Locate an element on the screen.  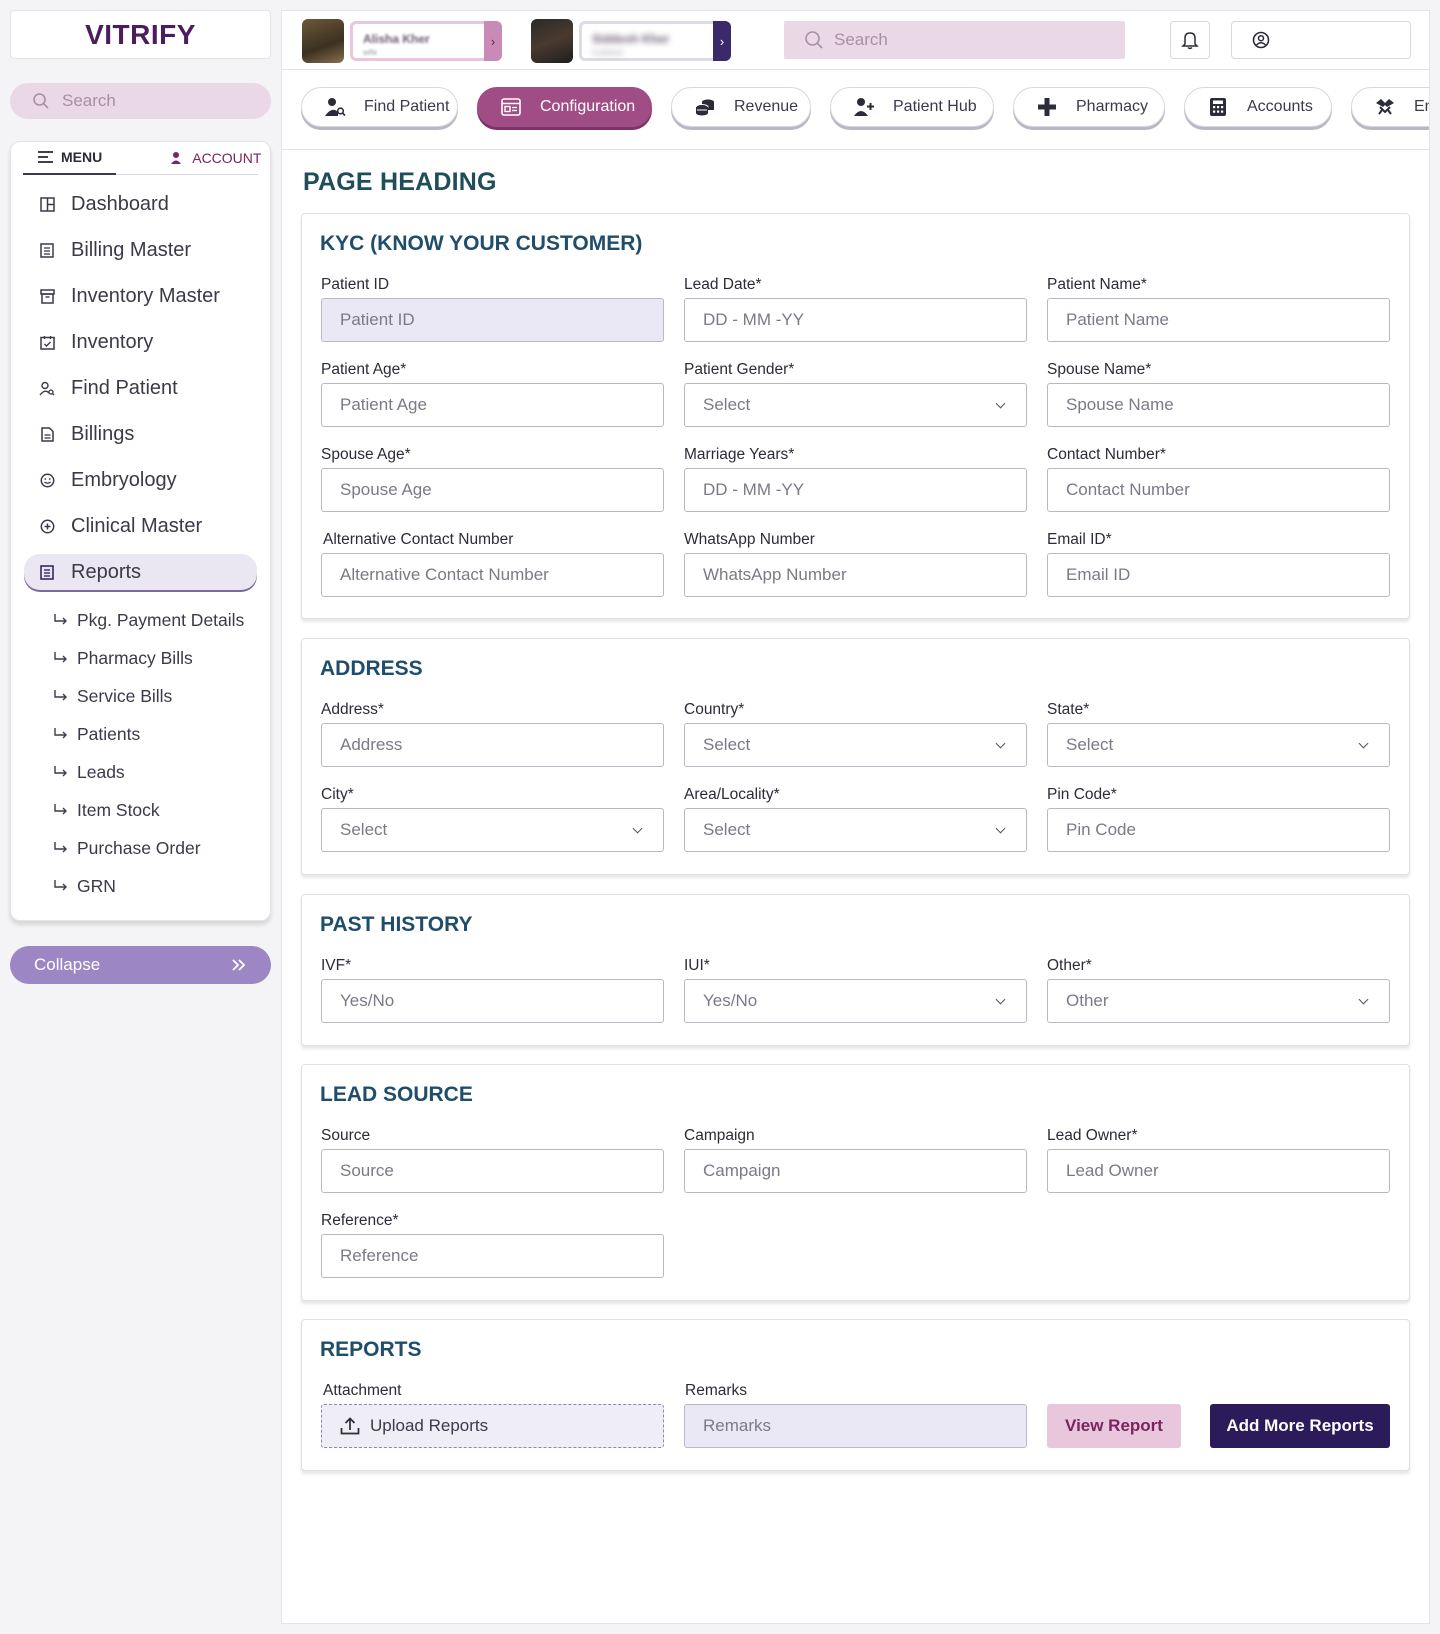
field-placeholder: Patient Age is located at coordinates (383, 404).